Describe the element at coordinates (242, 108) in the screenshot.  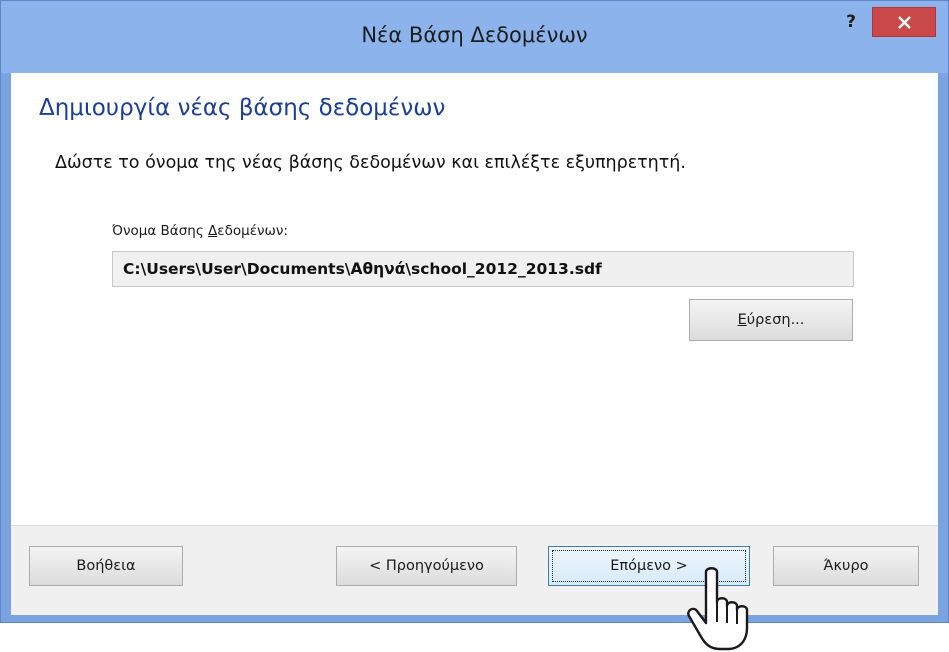
I see `page-heading: Δημιουργία νέας βάσης δεδομένων` at that location.